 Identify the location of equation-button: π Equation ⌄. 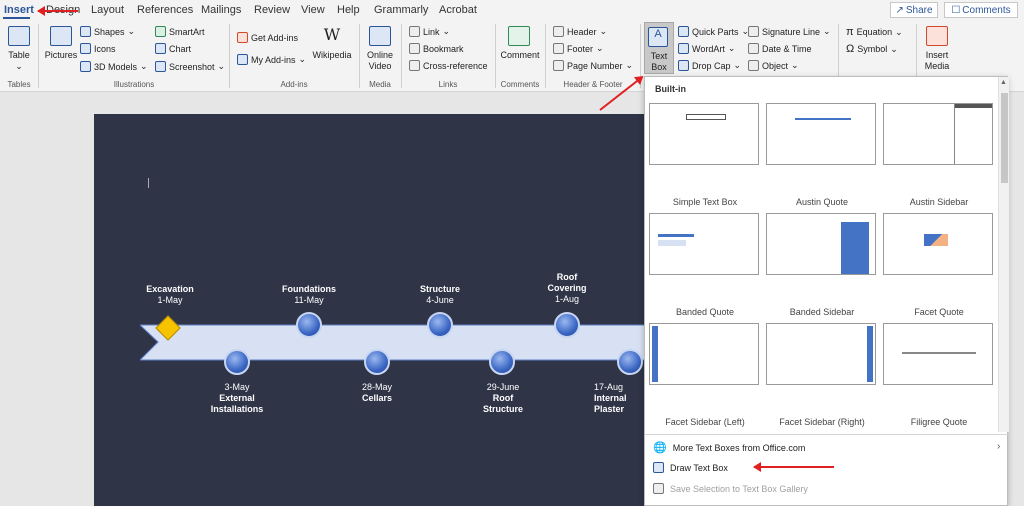
(874, 32).